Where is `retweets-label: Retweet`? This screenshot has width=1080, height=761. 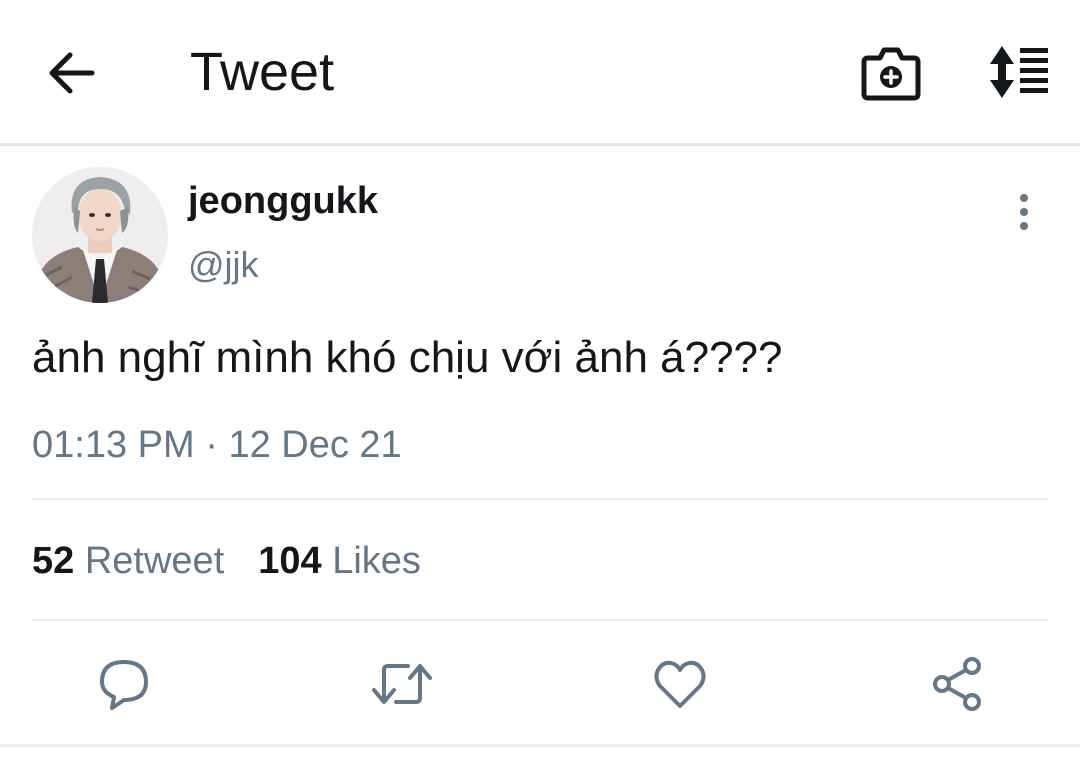
retweets-label: Retweet is located at coordinates (154, 561).